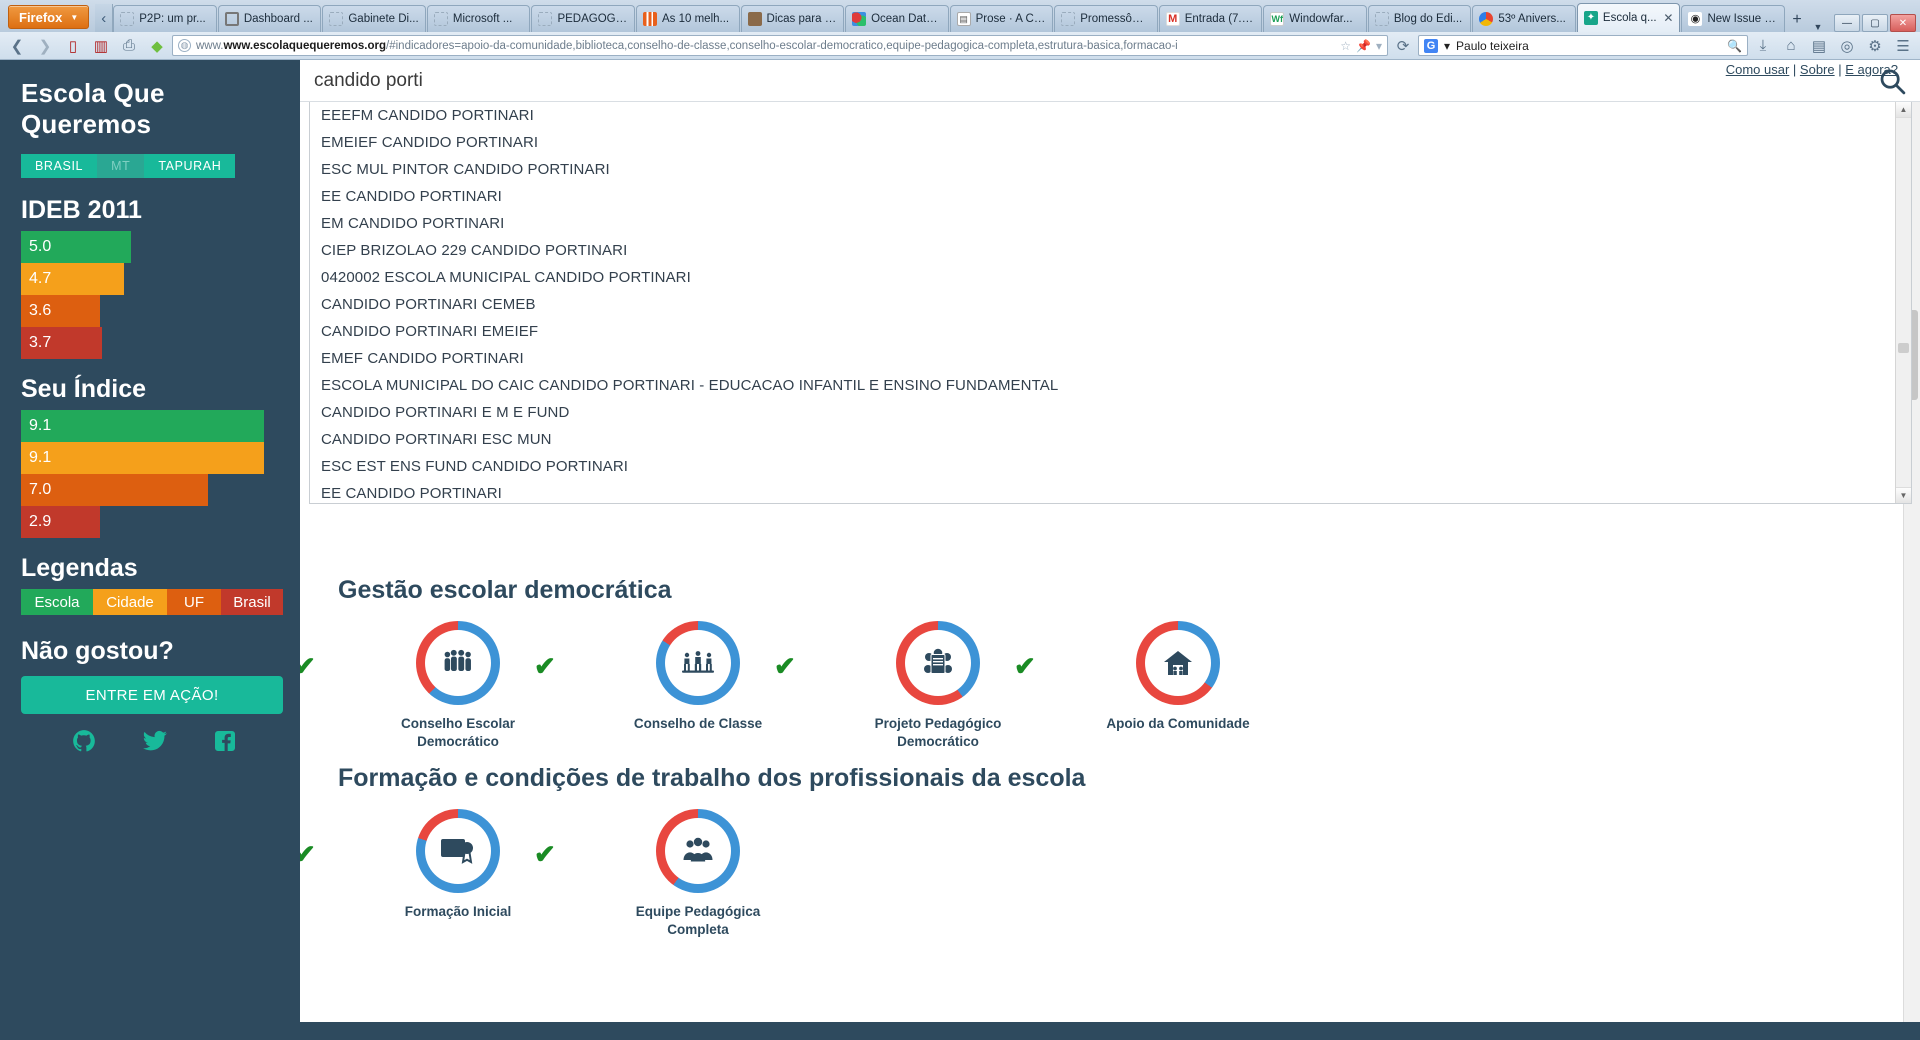  What do you see at coordinates (1110, 331) in the screenshot?
I see `suggestion-item: CANDIDO PORTINARI EMEIEF` at bounding box center [1110, 331].